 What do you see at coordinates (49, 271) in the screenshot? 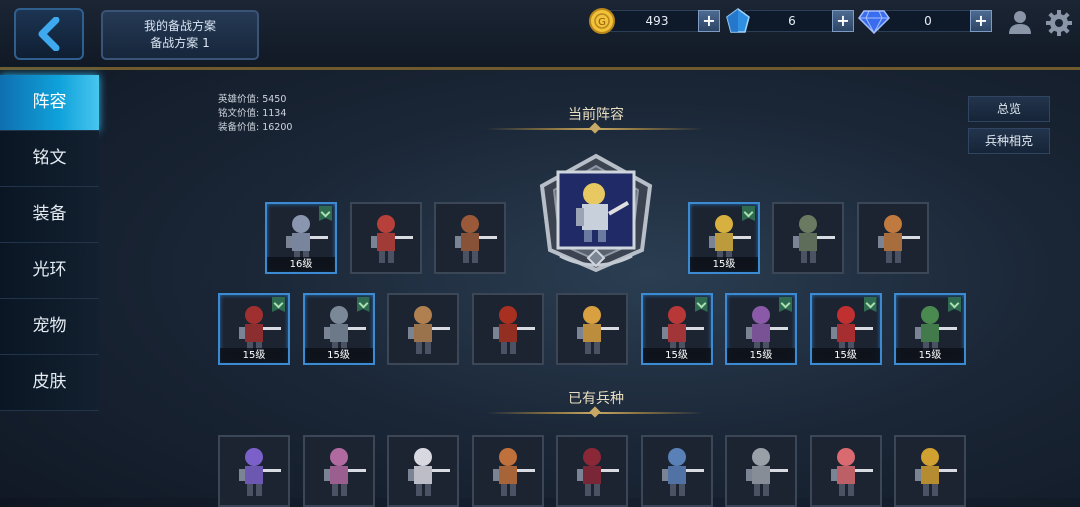
I see `sidebar-item-aura: 光环` at bounding box center [49, 271].